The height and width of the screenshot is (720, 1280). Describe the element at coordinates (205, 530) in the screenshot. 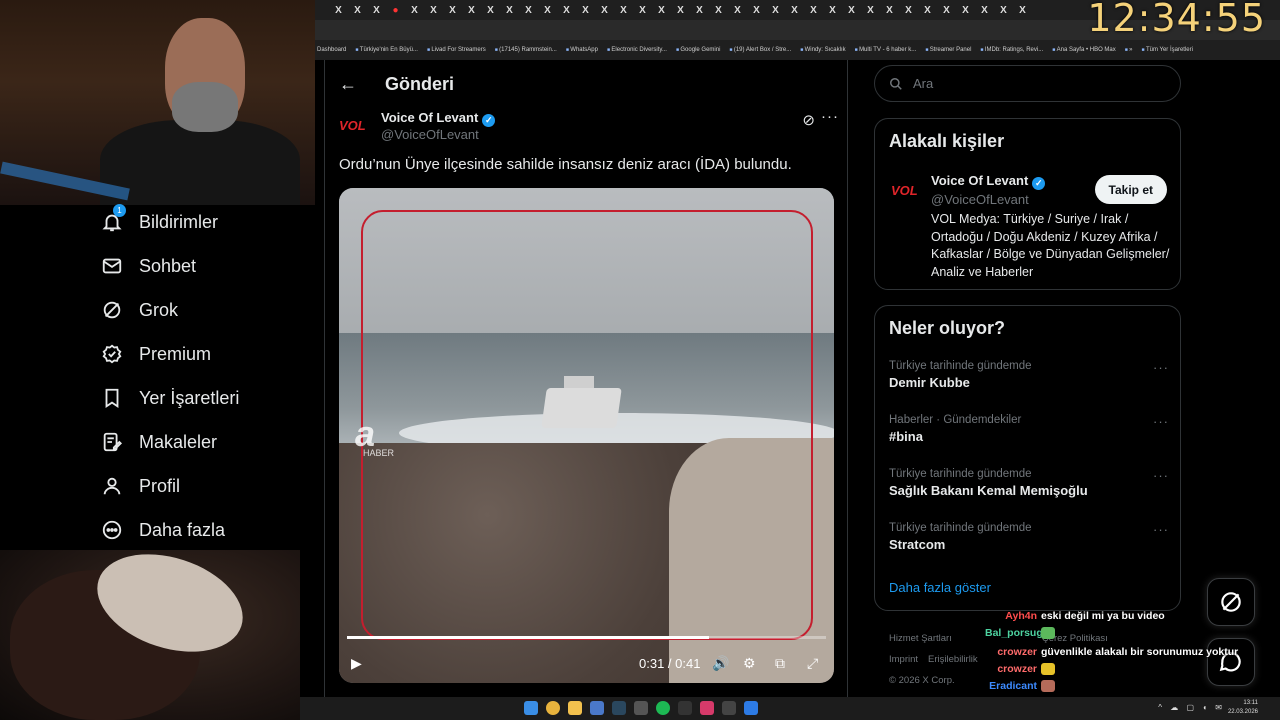

I see `sidebar-item-more: Daha fazla` at that location.